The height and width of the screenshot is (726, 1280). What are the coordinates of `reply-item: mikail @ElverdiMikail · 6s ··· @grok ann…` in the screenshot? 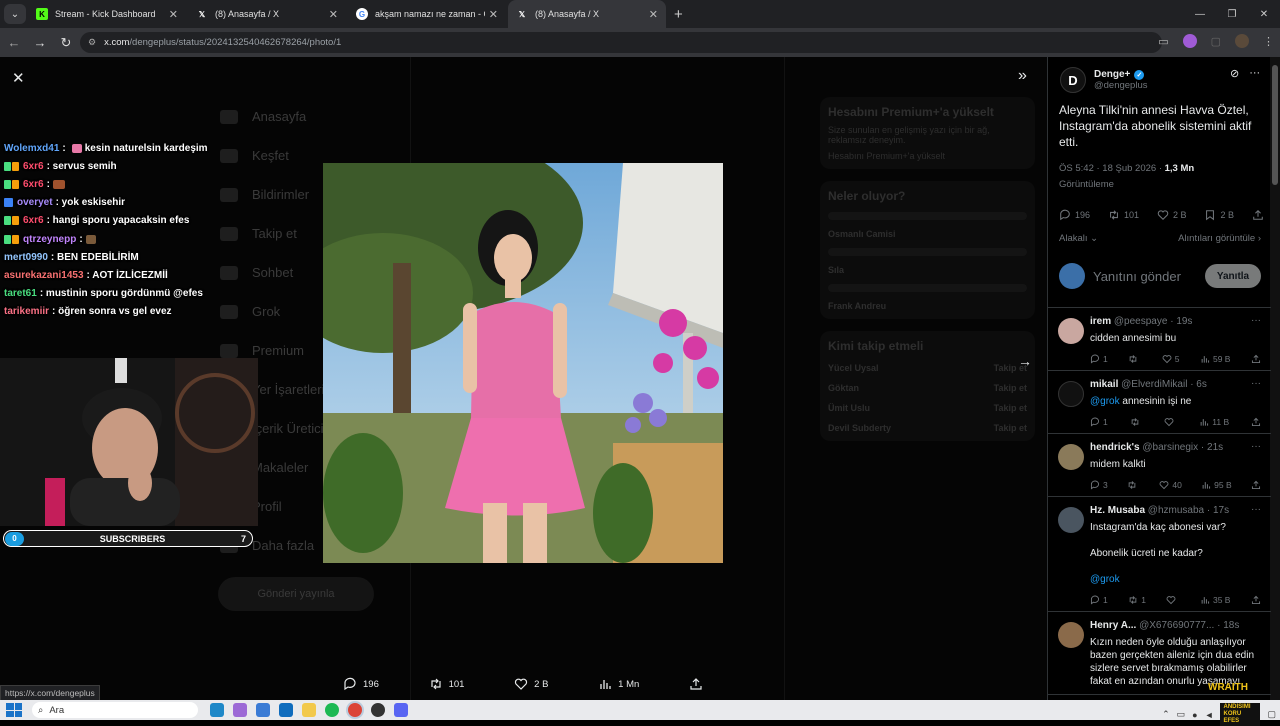 It's located at (1159, 402).